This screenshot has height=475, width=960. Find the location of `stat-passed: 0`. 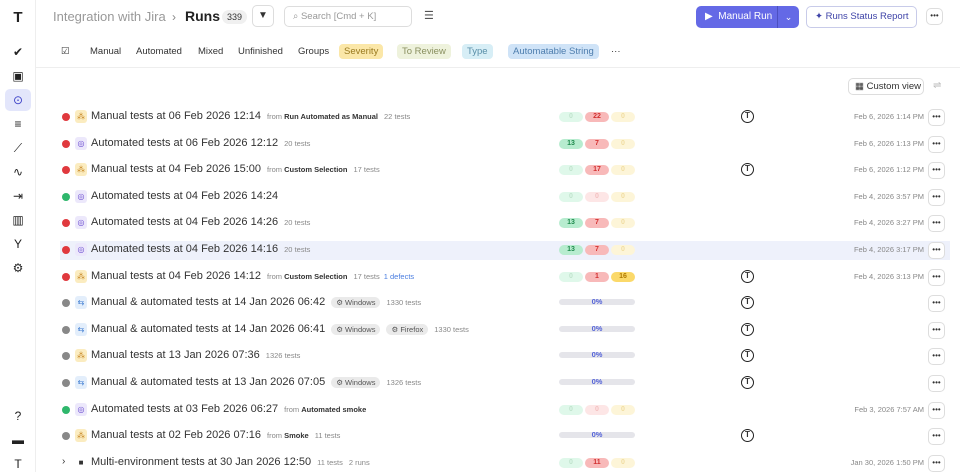

stat-passed: 0 is located at coordinates (571, 409).